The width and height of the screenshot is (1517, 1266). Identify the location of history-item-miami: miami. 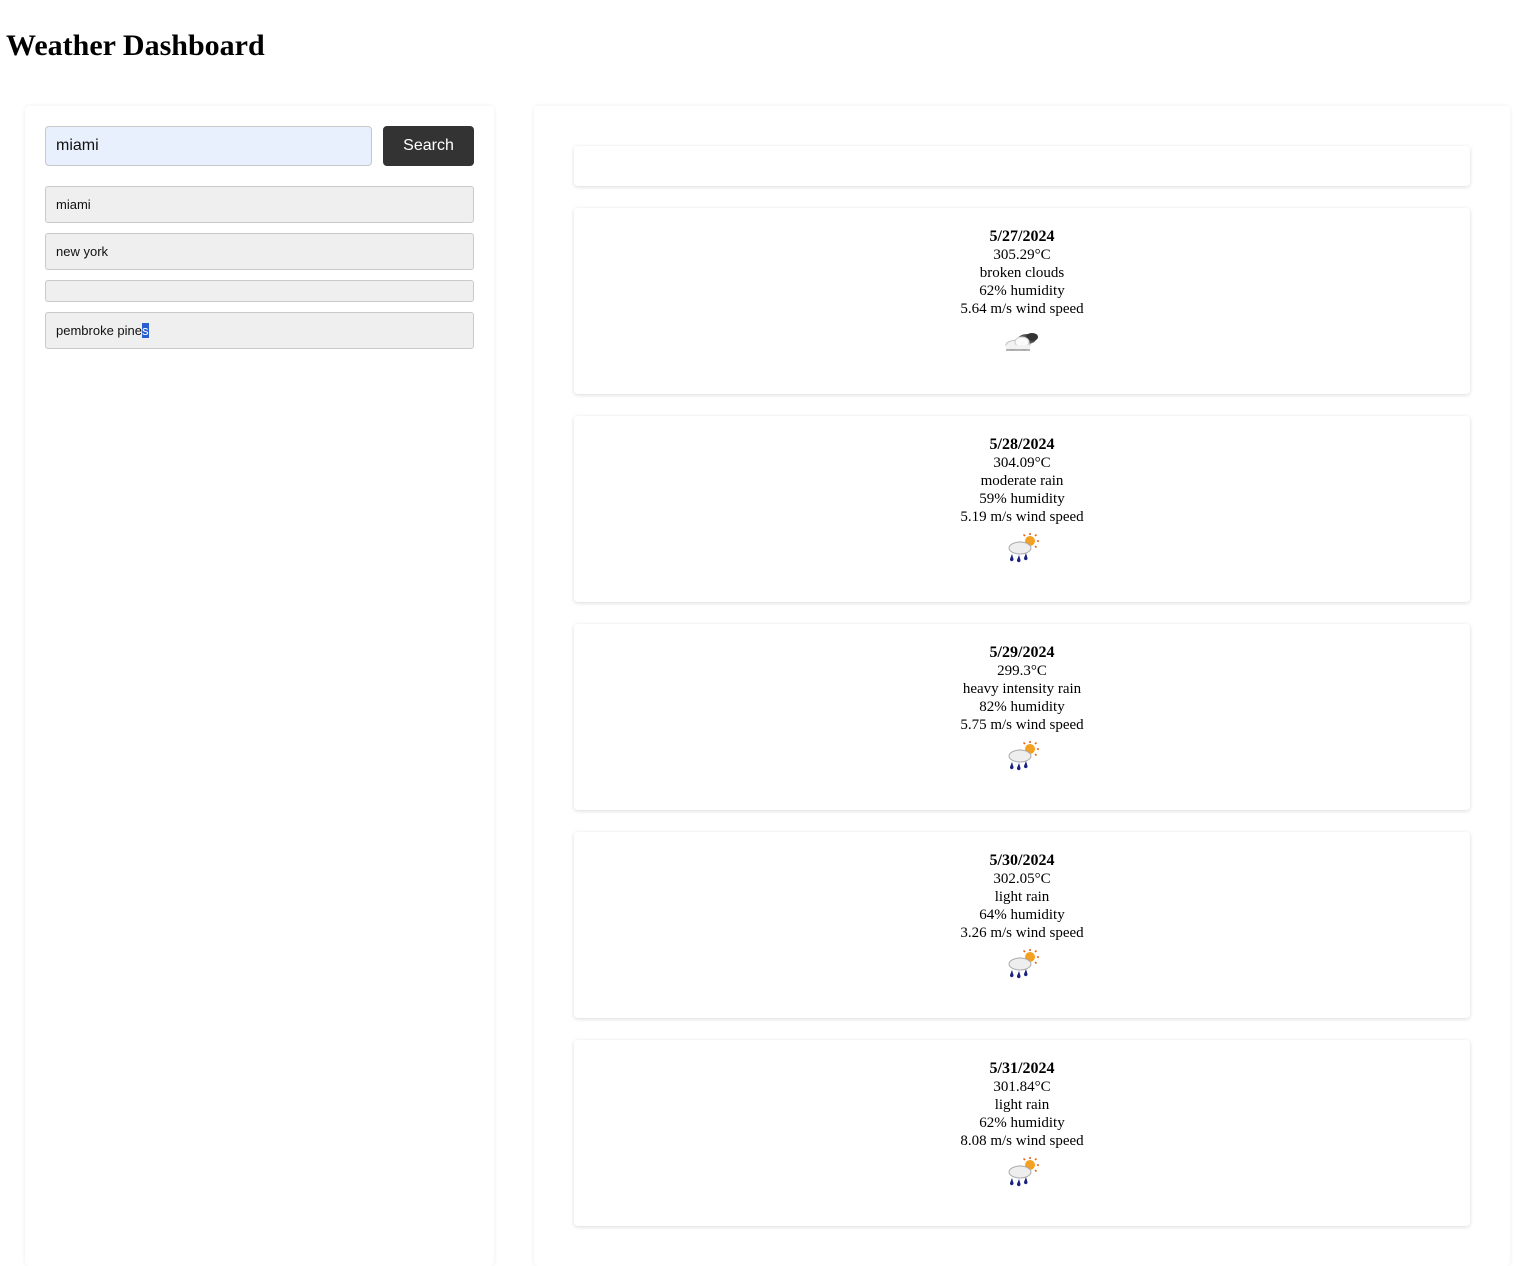
(259, 204).